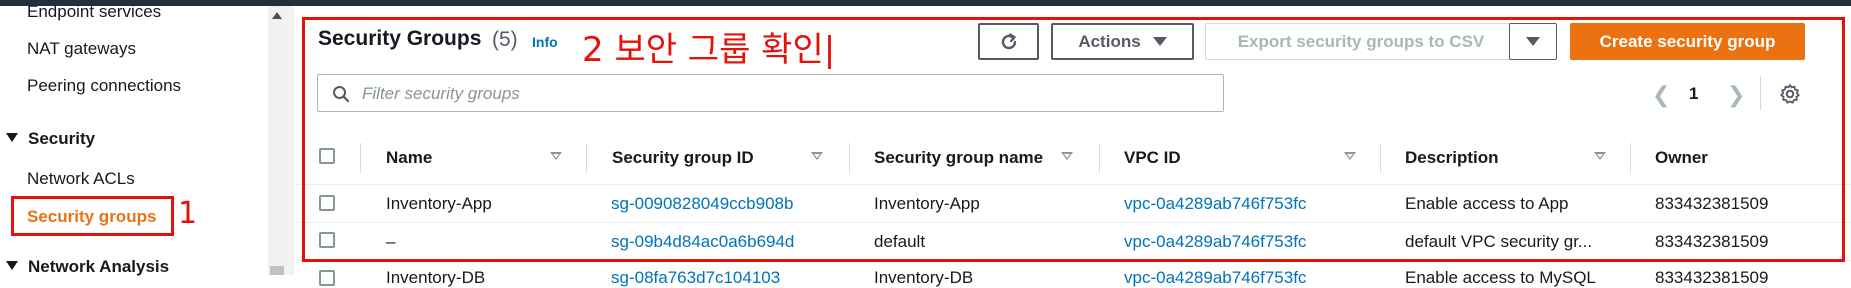  Describe the element at coordinates (62, 138) in the screenshot. I see `sidebar-section-label: Security` at that location.